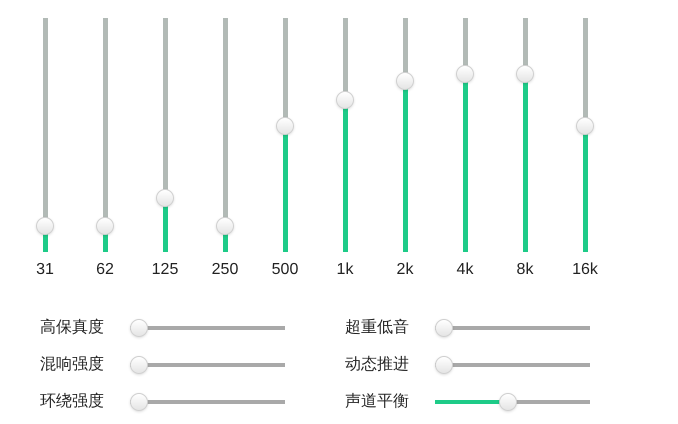 This screenshot has height=424, width=678. What do you see at coordinates (377, 364) in the screenshot?
I see `effect-label: 动态推进` at bounding box center [377, 364].